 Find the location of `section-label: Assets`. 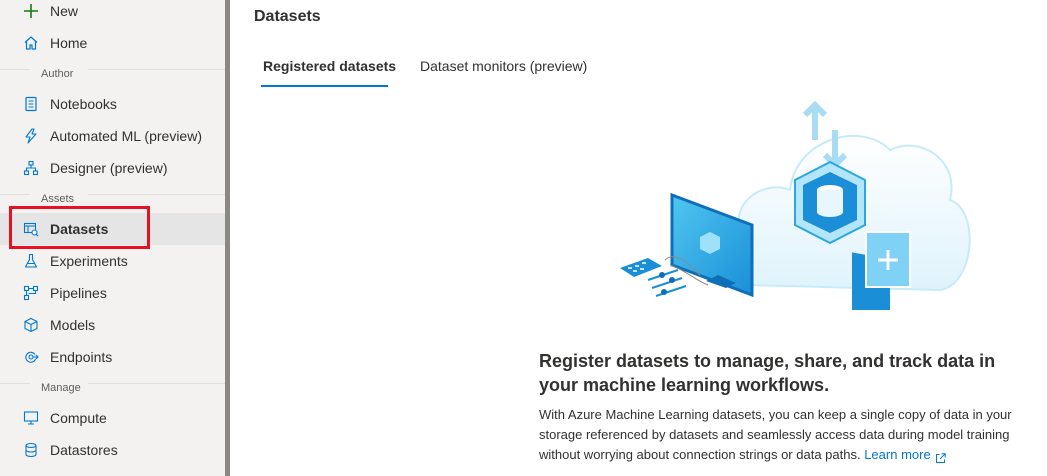

section-label: Assets is located at coordinates (58, 199).